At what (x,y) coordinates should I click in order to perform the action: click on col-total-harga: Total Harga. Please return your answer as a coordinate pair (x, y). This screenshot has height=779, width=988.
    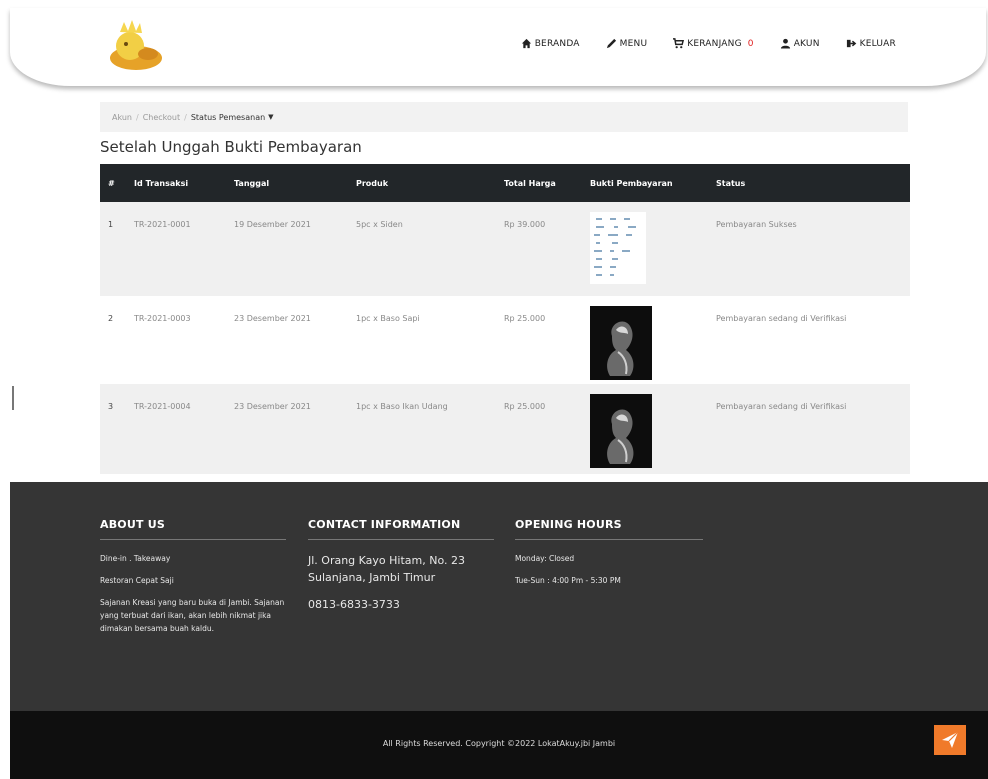
    Looking at the image, I should click on (539, 183).